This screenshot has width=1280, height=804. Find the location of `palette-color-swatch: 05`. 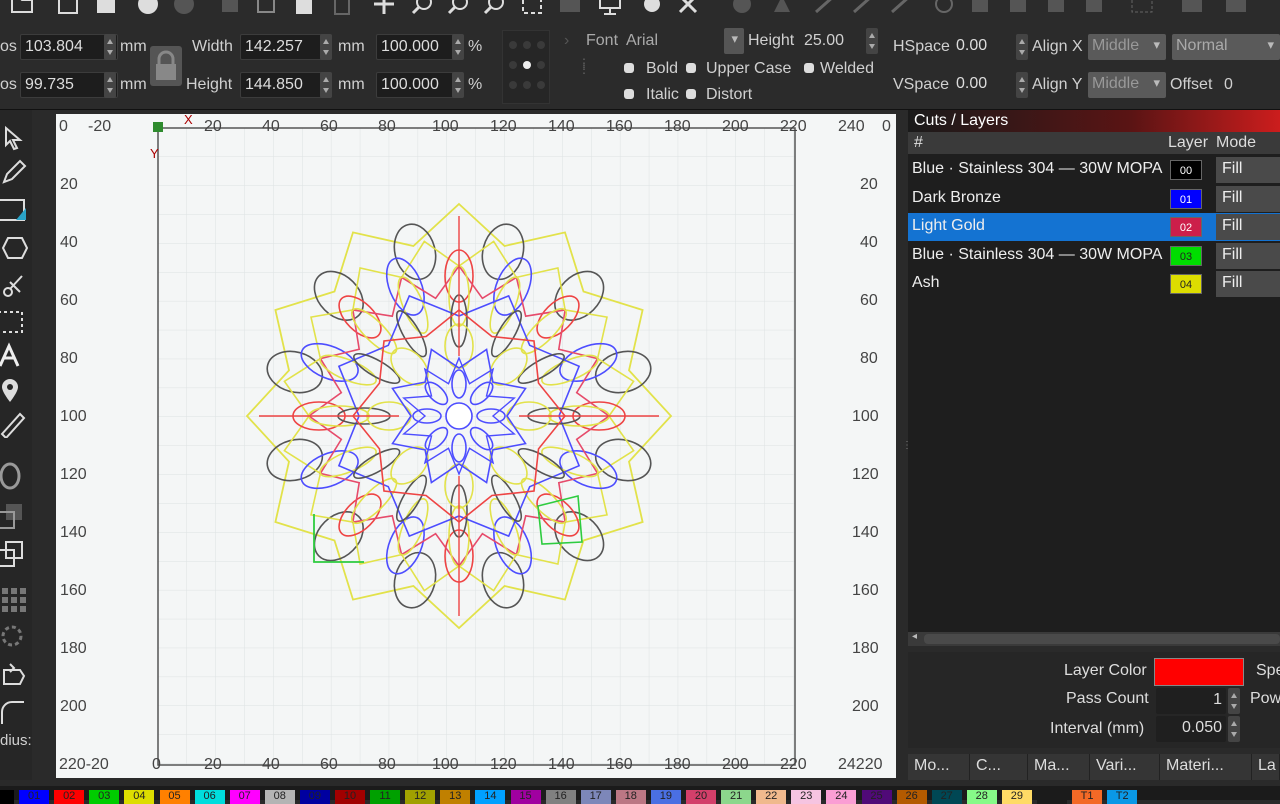

palette-color-swatch: 05 is located at coordinates (174, 797).